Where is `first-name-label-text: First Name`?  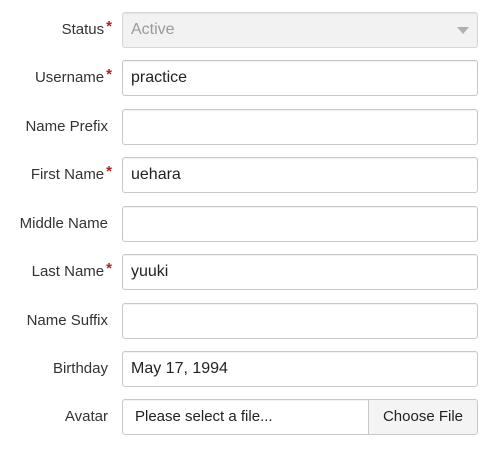 first-name-label-text: First Name is located at coordinates (67, 174).